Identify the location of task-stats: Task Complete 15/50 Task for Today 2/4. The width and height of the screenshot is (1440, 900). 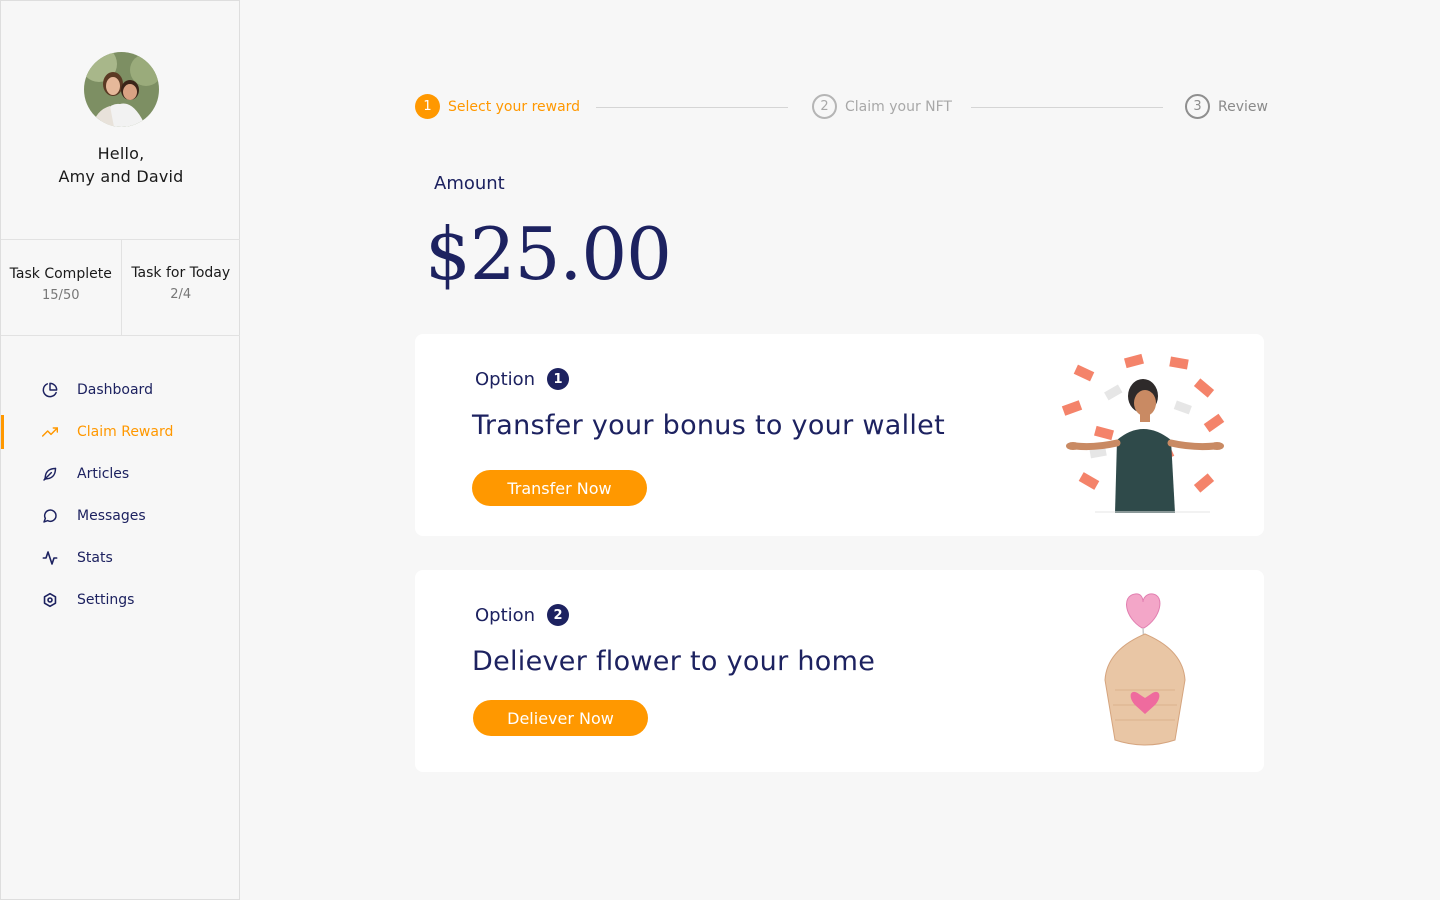
(120, 287).